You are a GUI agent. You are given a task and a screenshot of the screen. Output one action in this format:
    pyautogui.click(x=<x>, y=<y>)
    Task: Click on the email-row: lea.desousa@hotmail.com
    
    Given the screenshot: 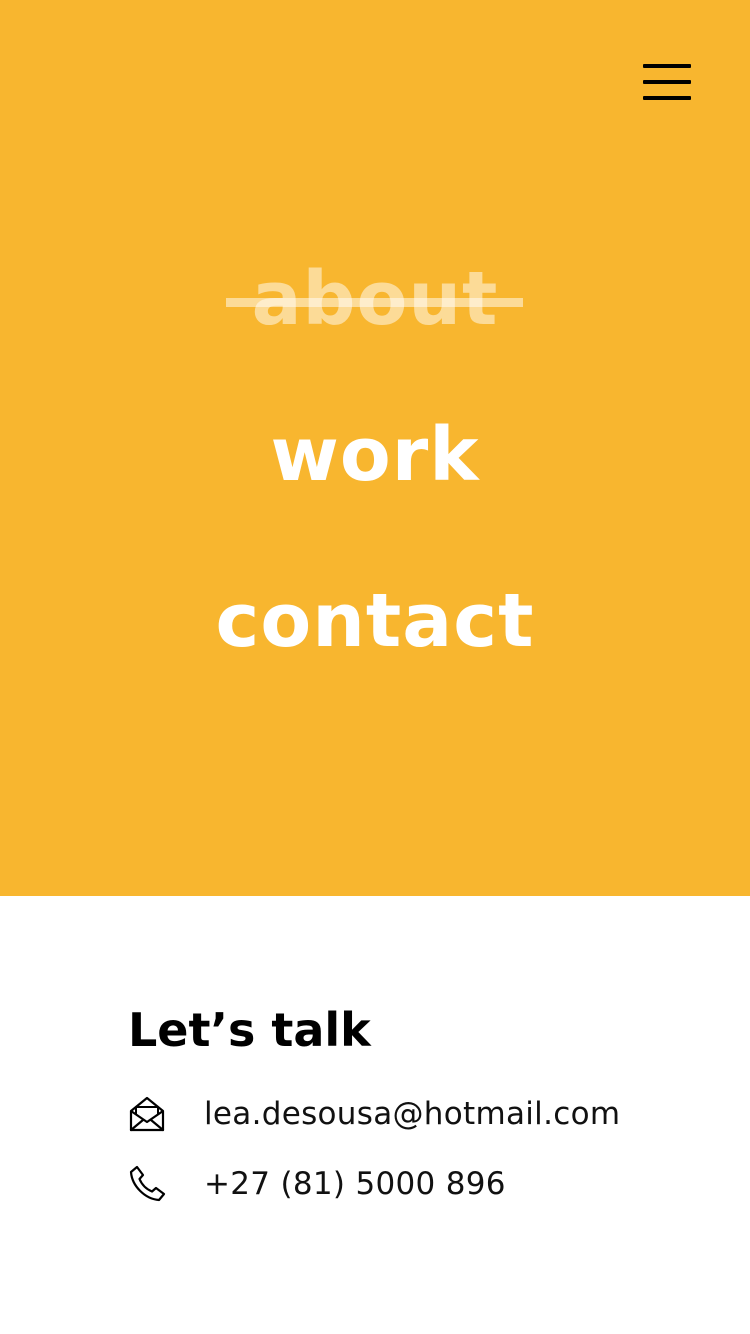 What is the action you would take?
    pyautogui.click(x=374, y=1114)
    